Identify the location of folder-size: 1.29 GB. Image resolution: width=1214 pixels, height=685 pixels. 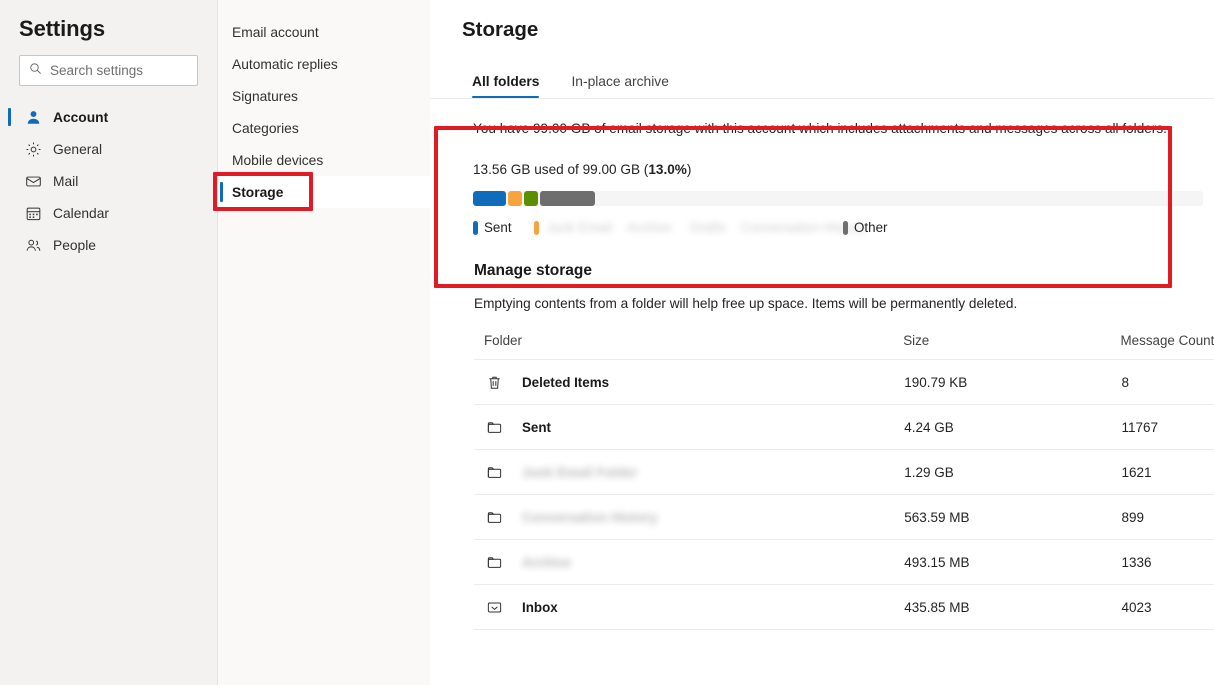
(1012, 472).